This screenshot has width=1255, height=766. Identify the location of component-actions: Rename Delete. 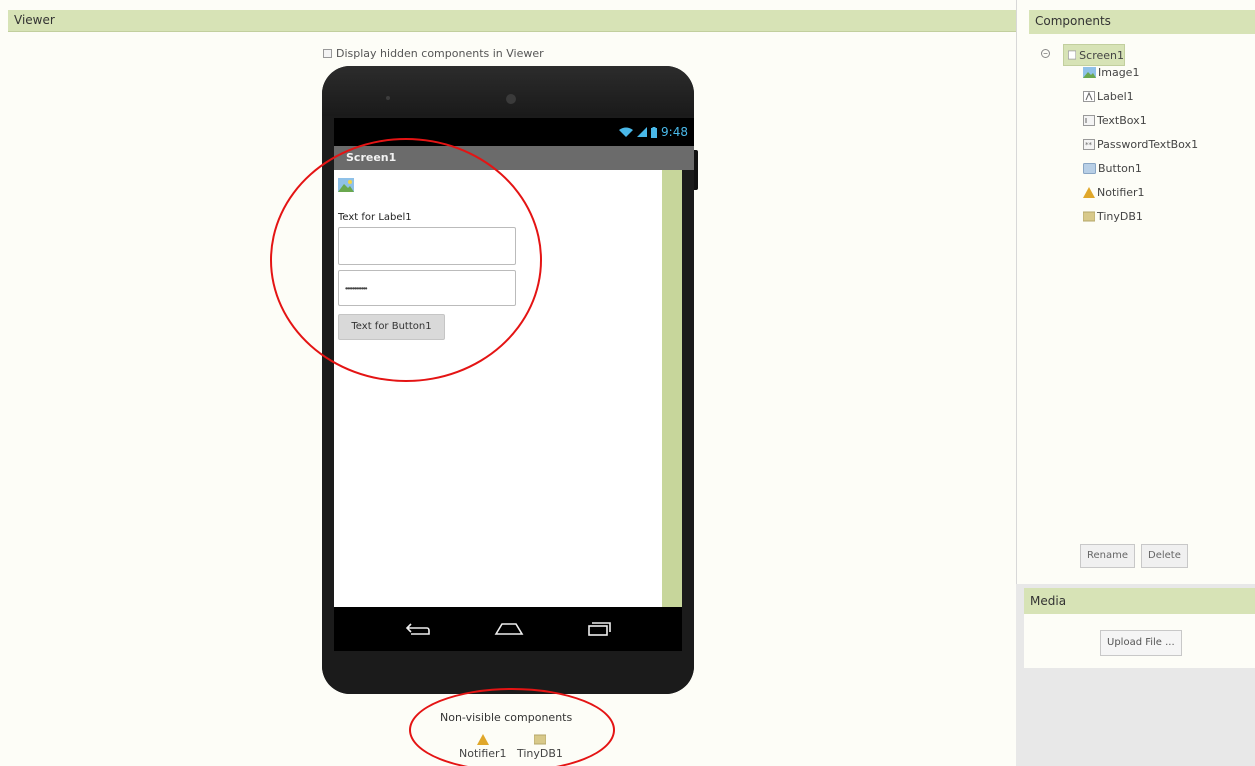
(1134, 556).